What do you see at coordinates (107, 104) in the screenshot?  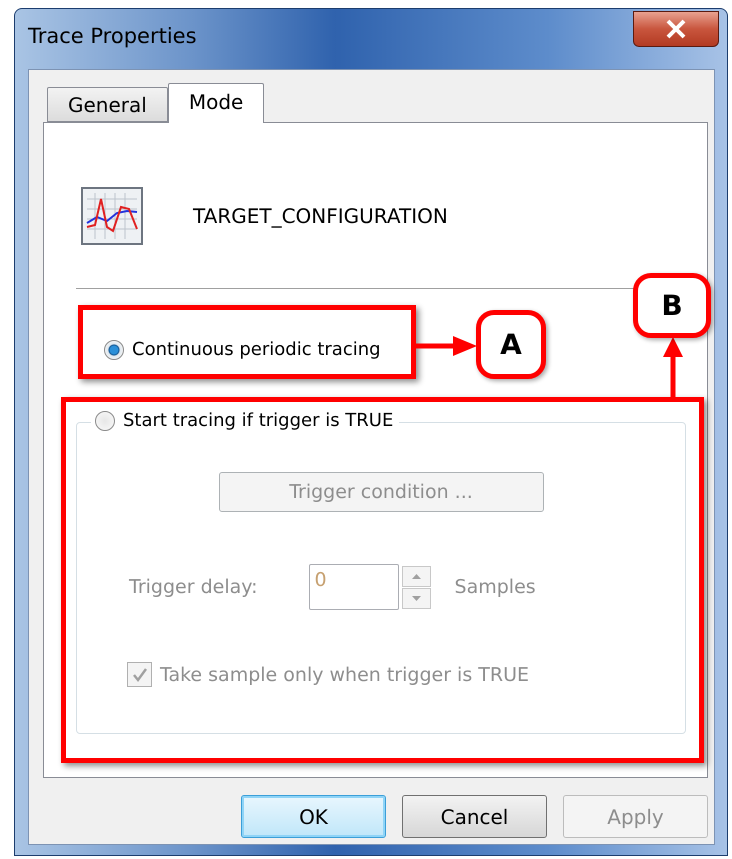 I see `tab: General` at bounding box center [107, 104].